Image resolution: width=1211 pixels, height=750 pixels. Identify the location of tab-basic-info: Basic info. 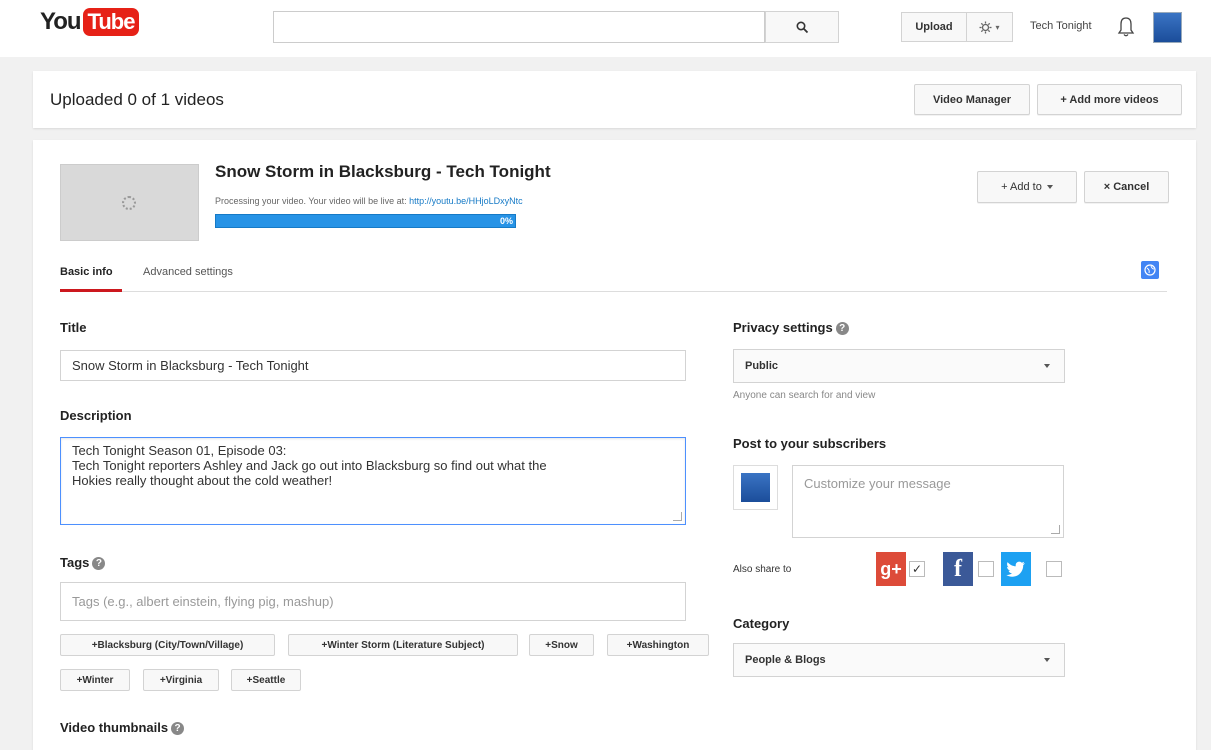
(86, 272).